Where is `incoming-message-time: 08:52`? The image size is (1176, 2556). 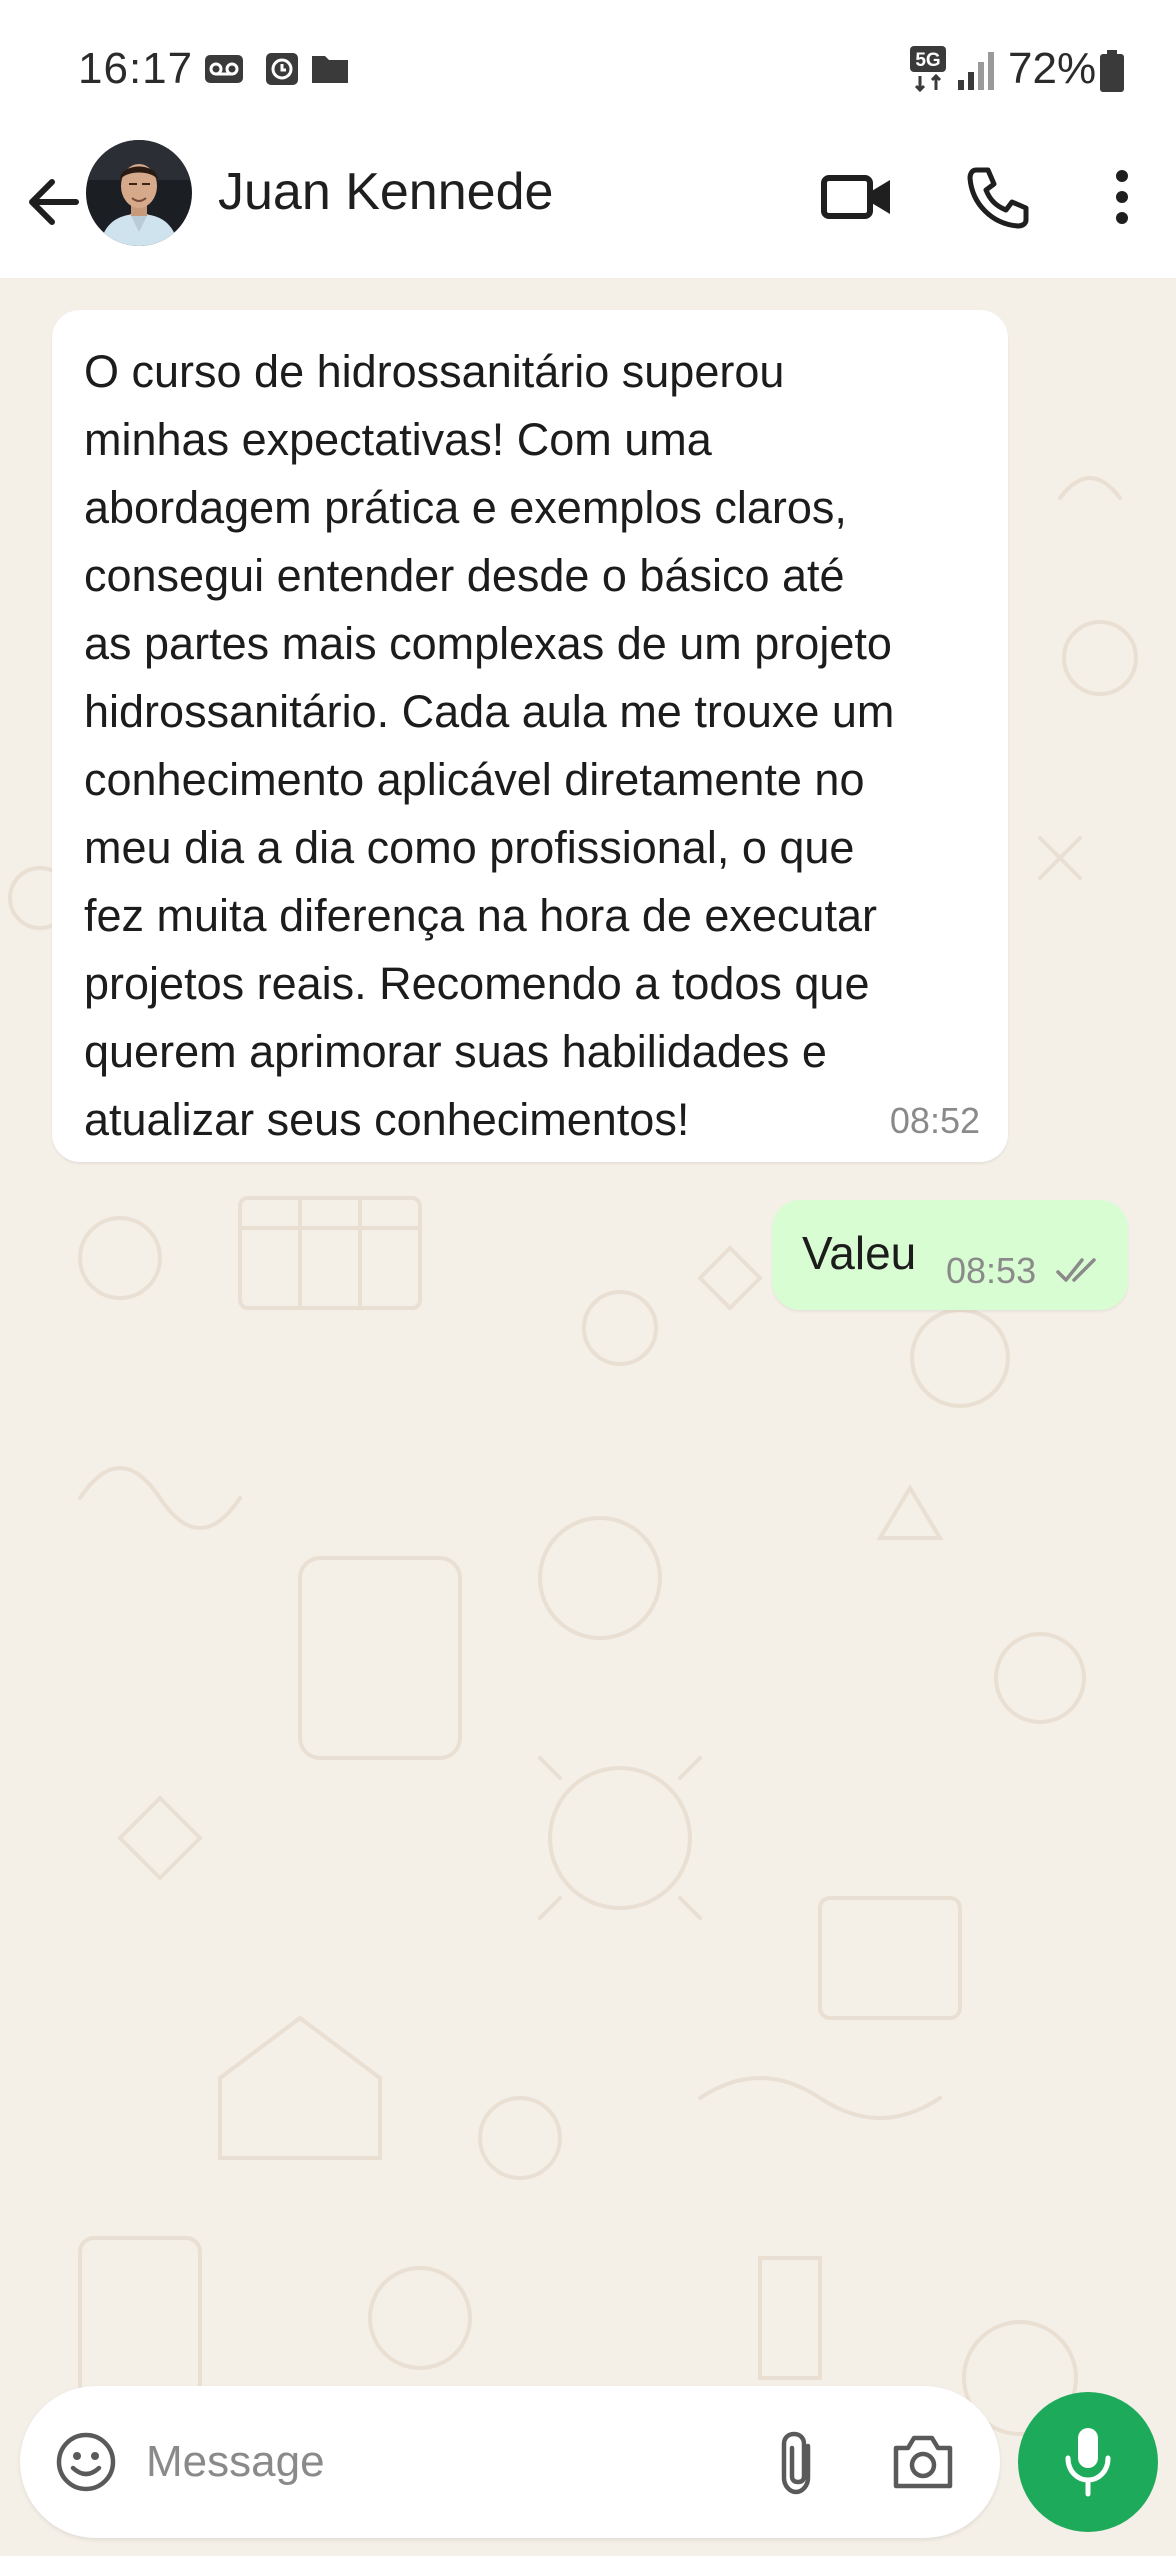 incoming-message-time: 08:52 is located at coordinates (934, 1120).